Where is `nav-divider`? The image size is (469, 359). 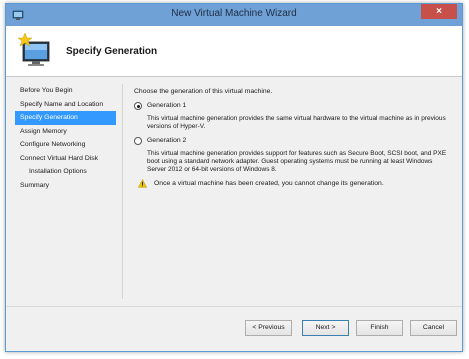 nav-divider is located at coordinates (122, 191).